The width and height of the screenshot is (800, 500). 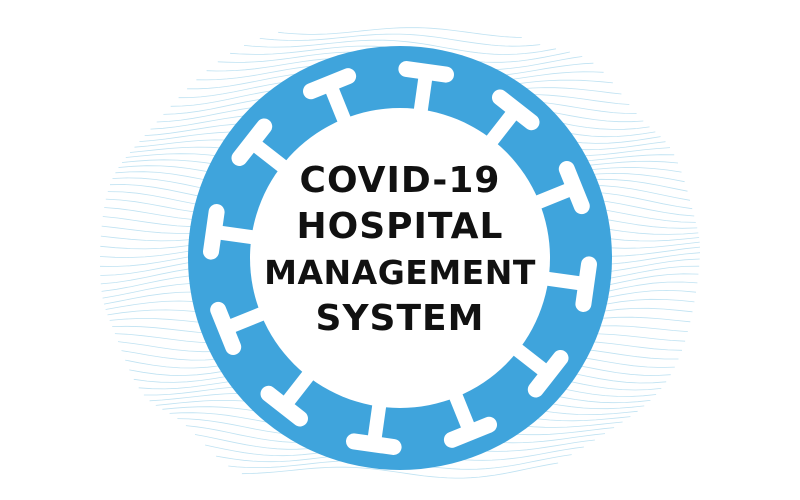 I want to click on app-title: COVID-19 HOSPITAL MANAGEMENT SYSTEM, so click(x=400, y=250).